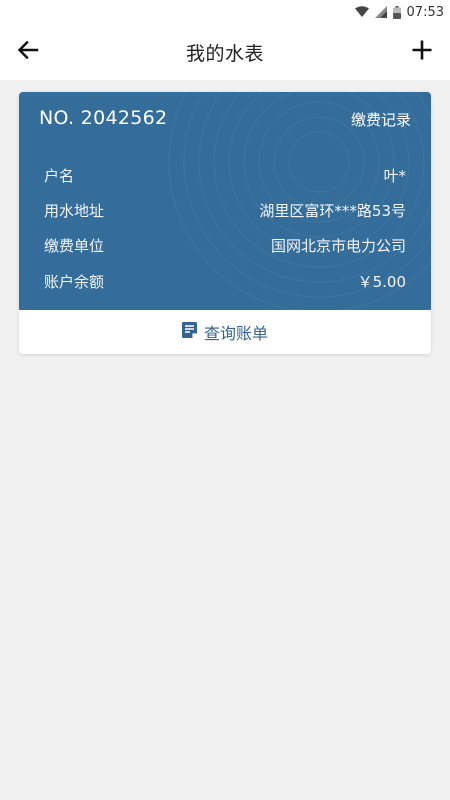 Image resolution: width=450 pixels, height=800 pixels. What do you see at coordinates (103, 118) in the screenshot?
I see `meter-number: NO. 2042562` at bounding box center [103, 118].